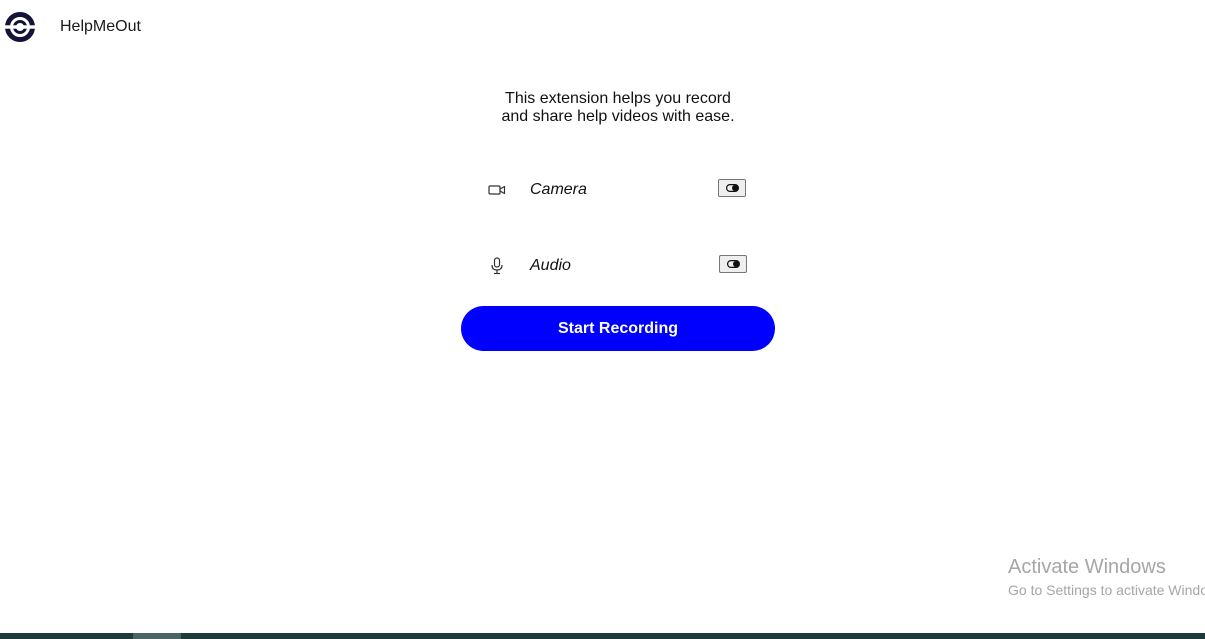  Describe the element at coordinates (620, 192) in the screenshot. I see `camera-option-row: Camera` at that location.